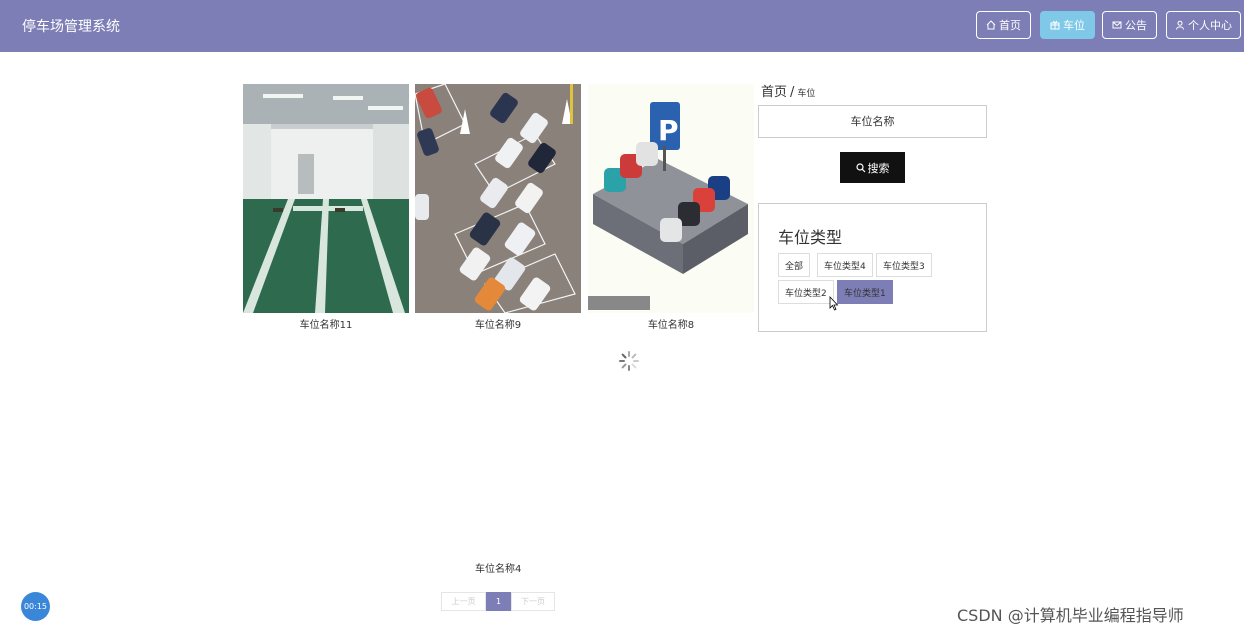  What do you see at coordinates (668, 130) in the screenshot?
I see `svg-text: P` at bounding box center [668, 130].